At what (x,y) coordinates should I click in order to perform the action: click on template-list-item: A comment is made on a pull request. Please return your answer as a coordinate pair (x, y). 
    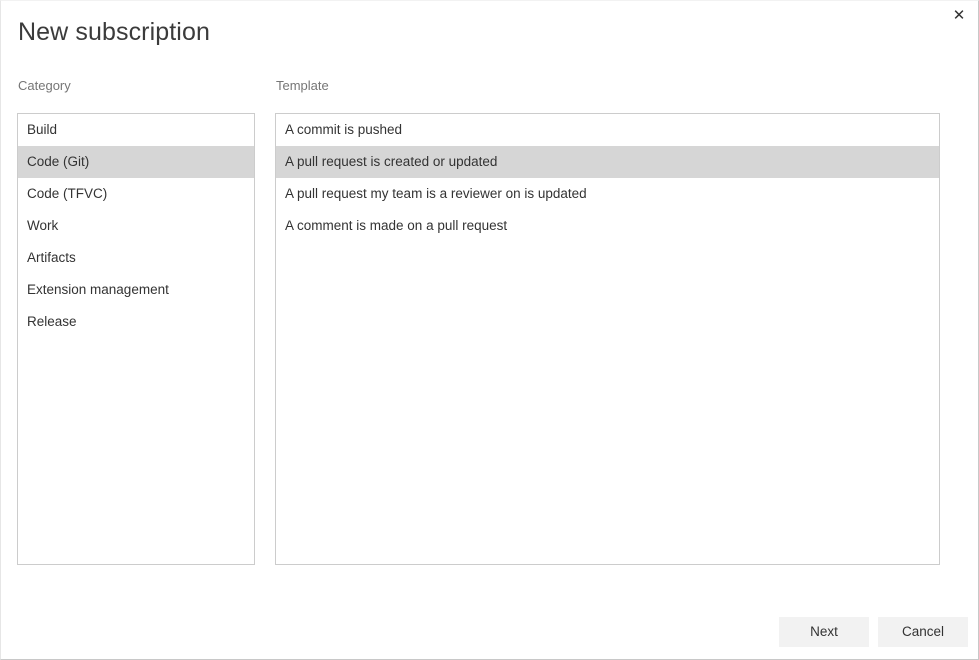
    Looking at the image, I should click on (607, 226).